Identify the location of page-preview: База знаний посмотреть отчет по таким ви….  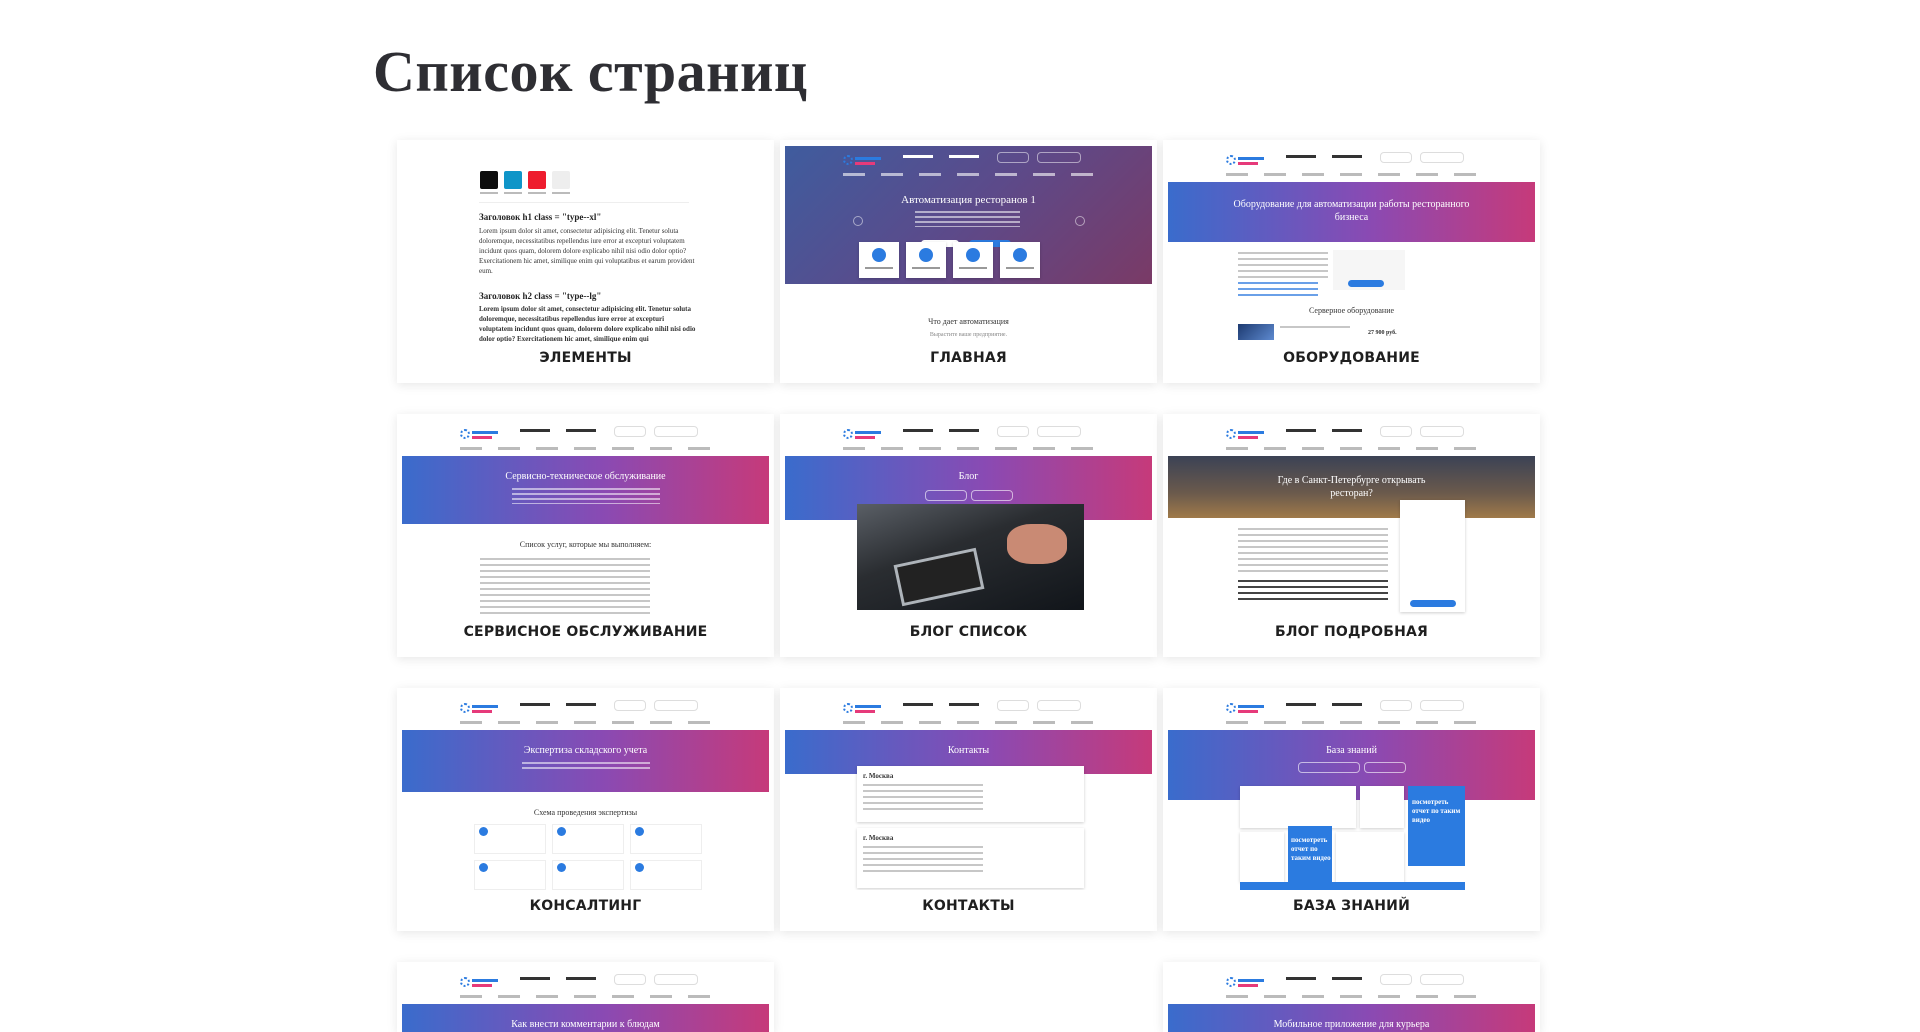
(1351, 792).